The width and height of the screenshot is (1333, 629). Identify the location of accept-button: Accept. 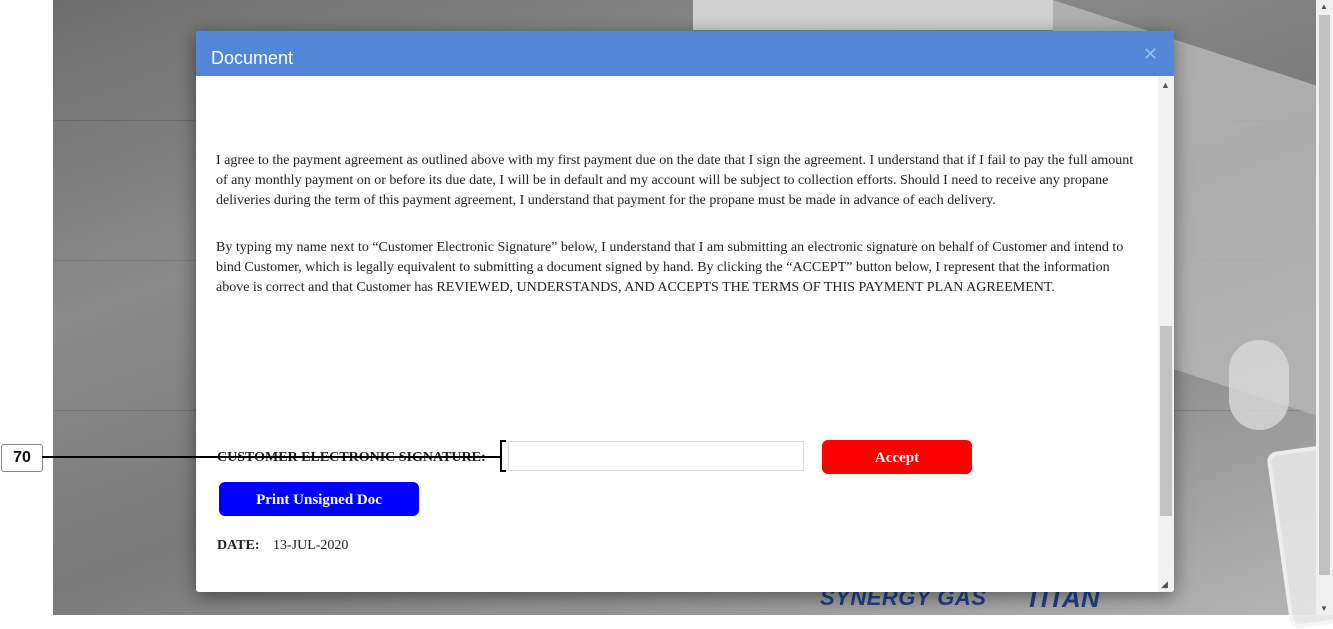
(897, 457).